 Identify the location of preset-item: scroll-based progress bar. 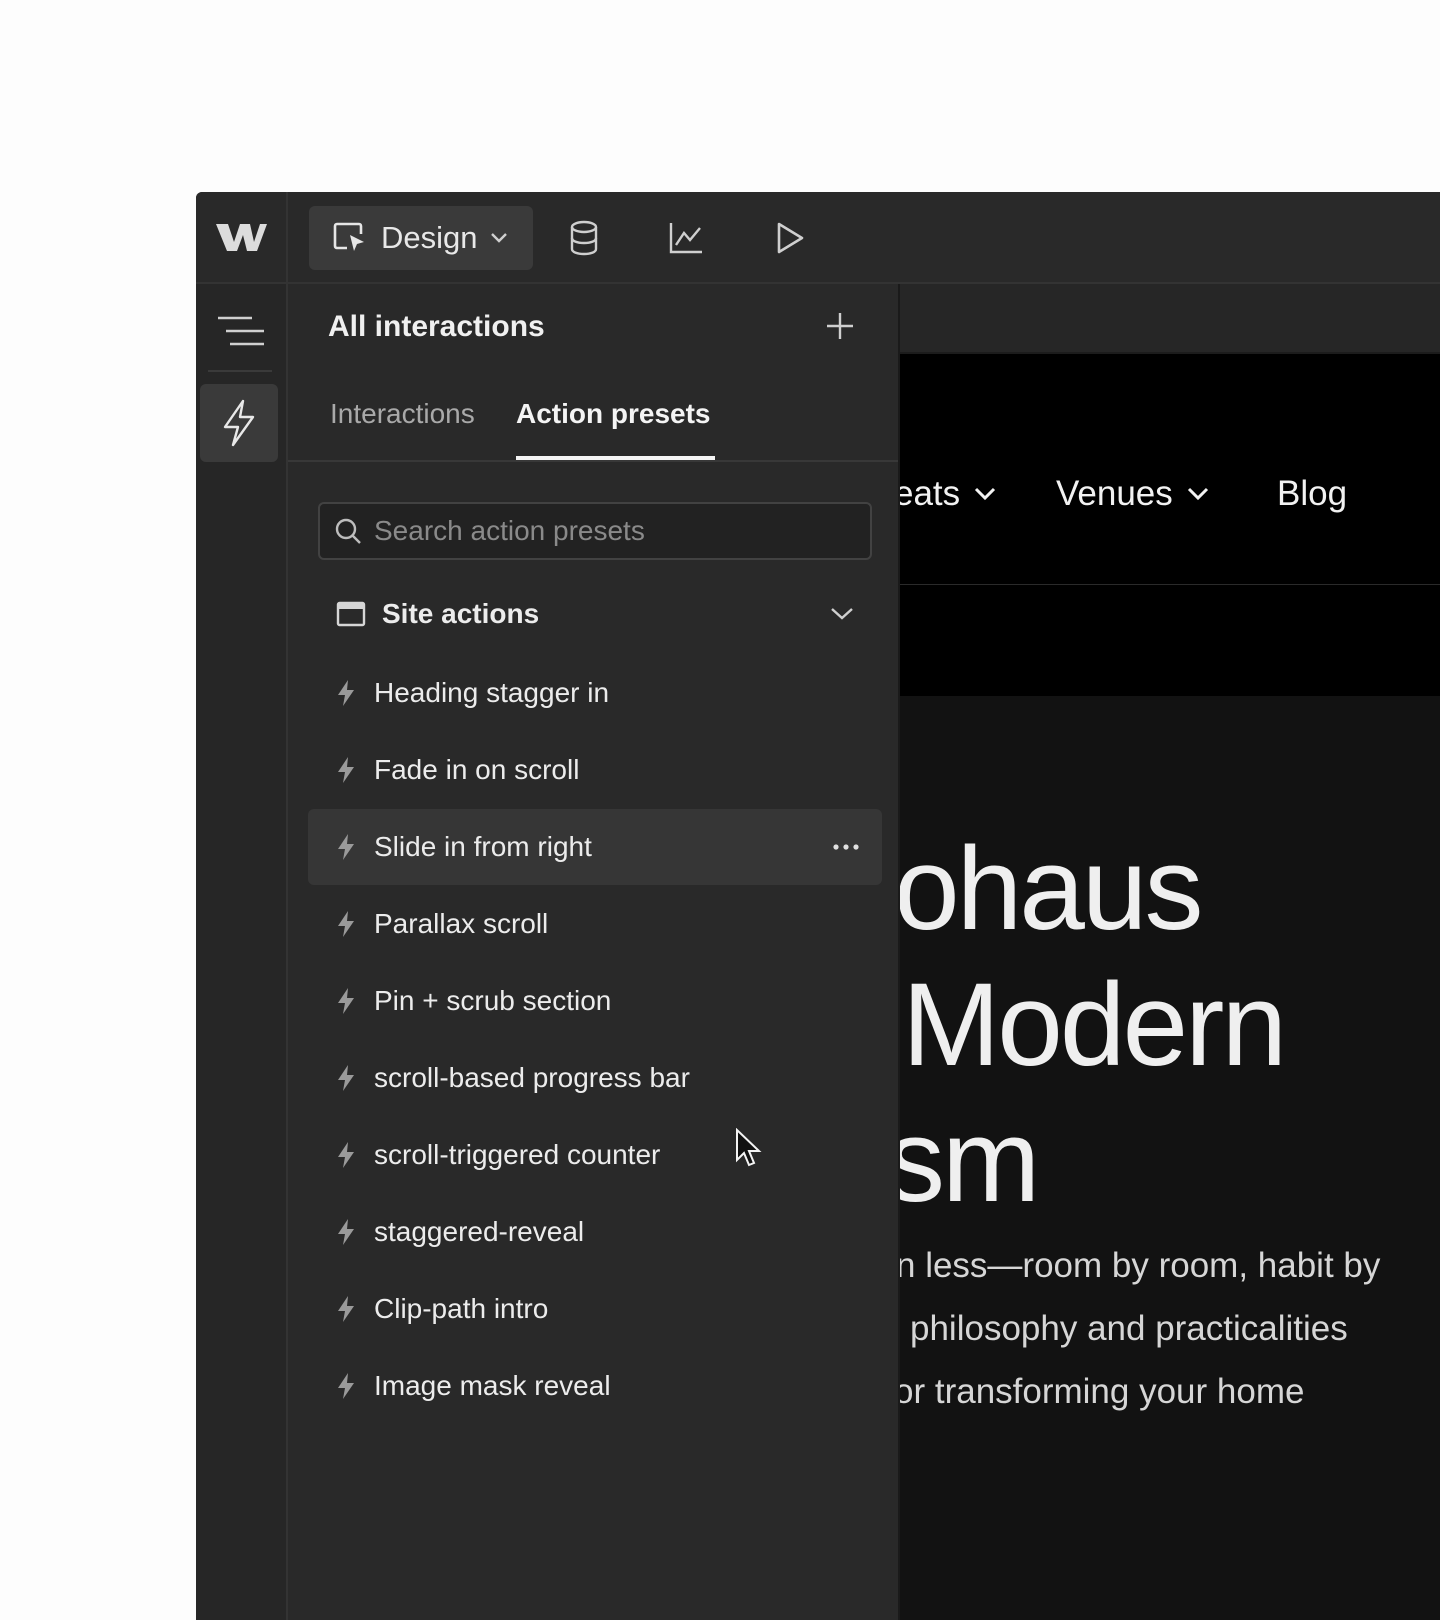
(595, 1078).